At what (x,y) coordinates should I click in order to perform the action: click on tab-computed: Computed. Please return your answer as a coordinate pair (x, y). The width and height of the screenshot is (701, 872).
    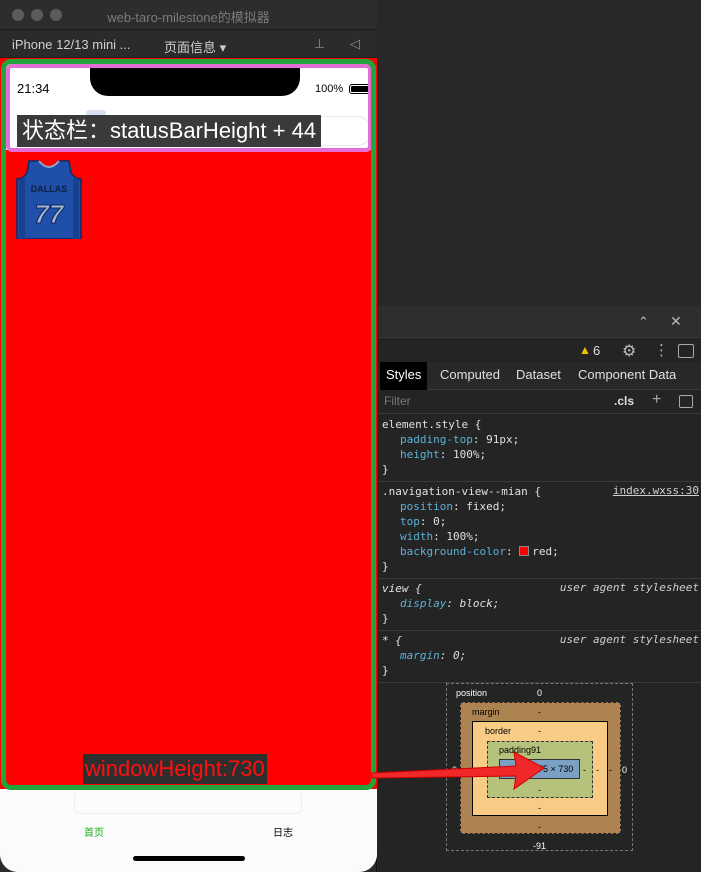
    Looking at the image, I should click on (470, 376).